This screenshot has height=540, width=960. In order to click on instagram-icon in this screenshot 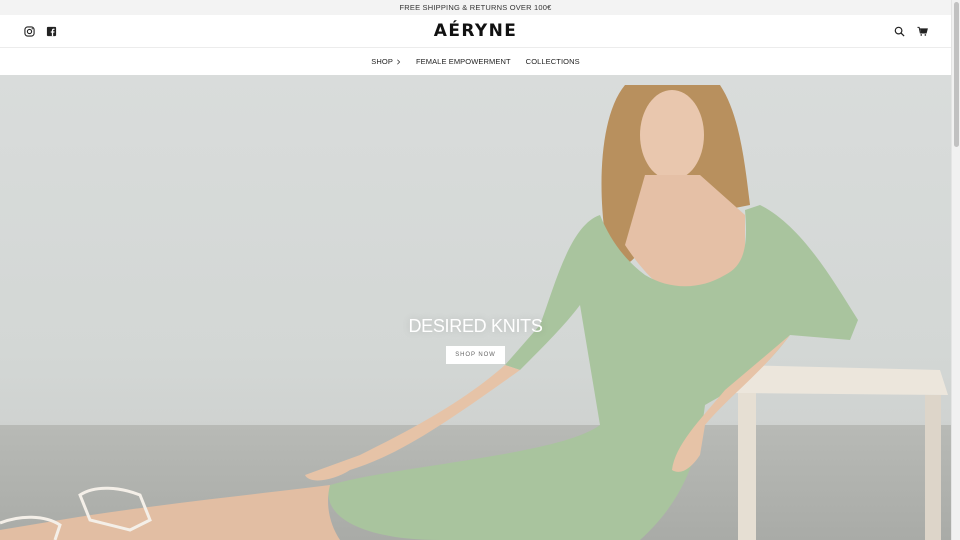, I will do `click(29, 31)`.